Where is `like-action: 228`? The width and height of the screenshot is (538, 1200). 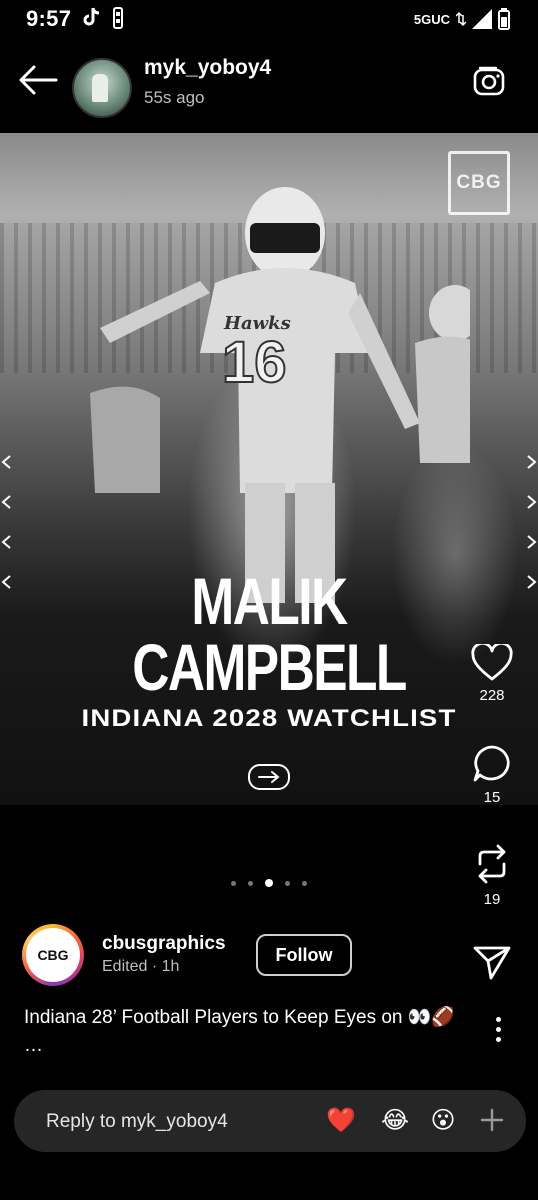
like-action: 228 is located at coordinates (492, 672).